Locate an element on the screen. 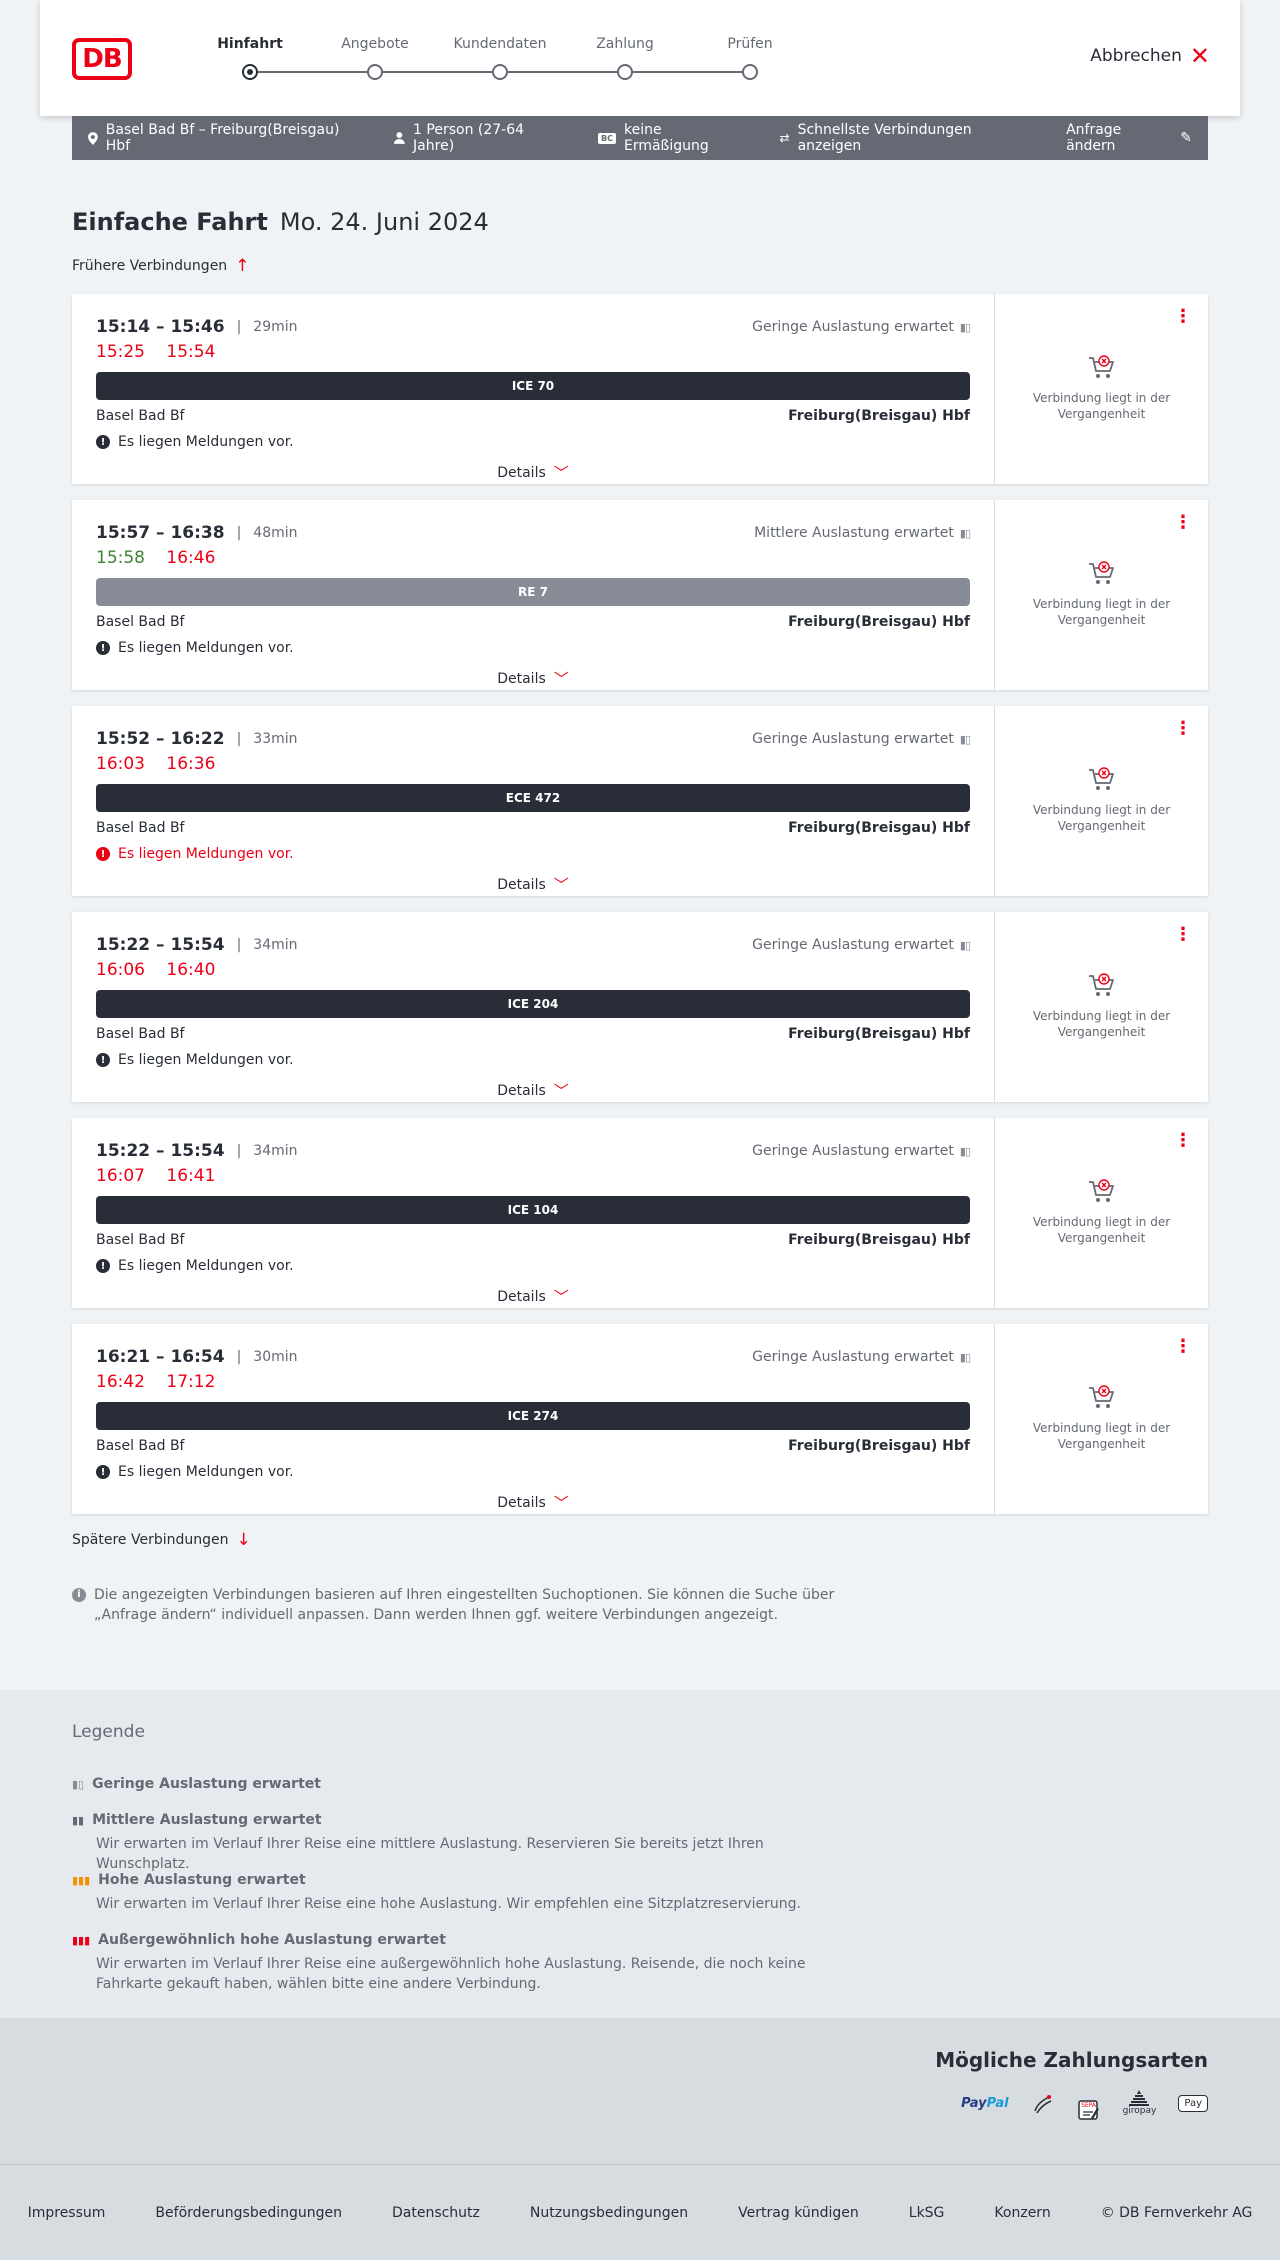  step-hinfahrt: Hinfahrt is located at coordinates (250, 57).